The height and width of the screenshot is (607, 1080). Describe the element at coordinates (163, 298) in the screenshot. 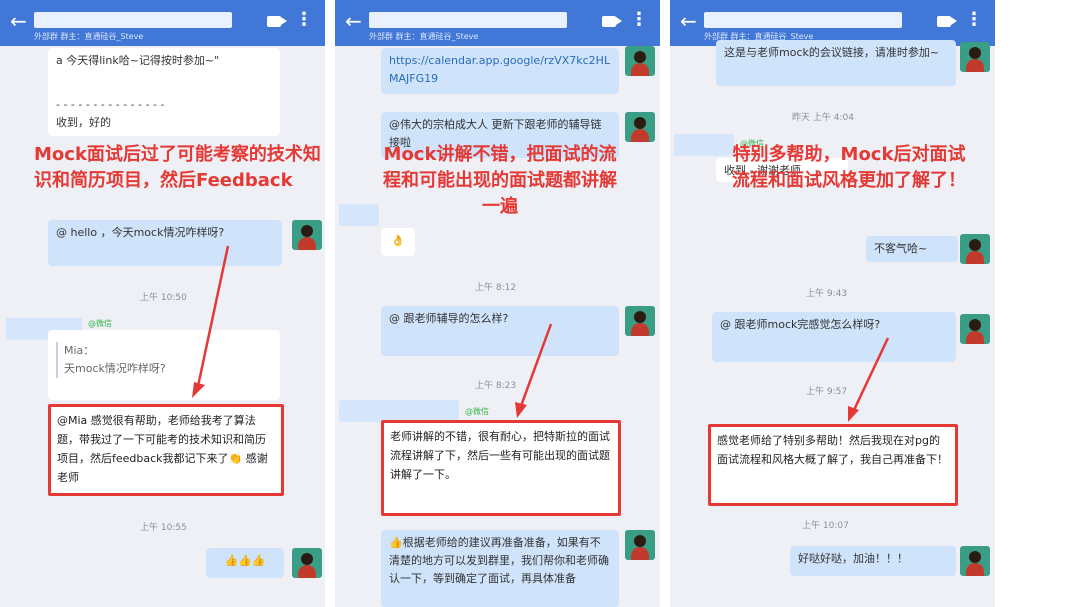

I see `timestamp: 上午 10:50` at that location.